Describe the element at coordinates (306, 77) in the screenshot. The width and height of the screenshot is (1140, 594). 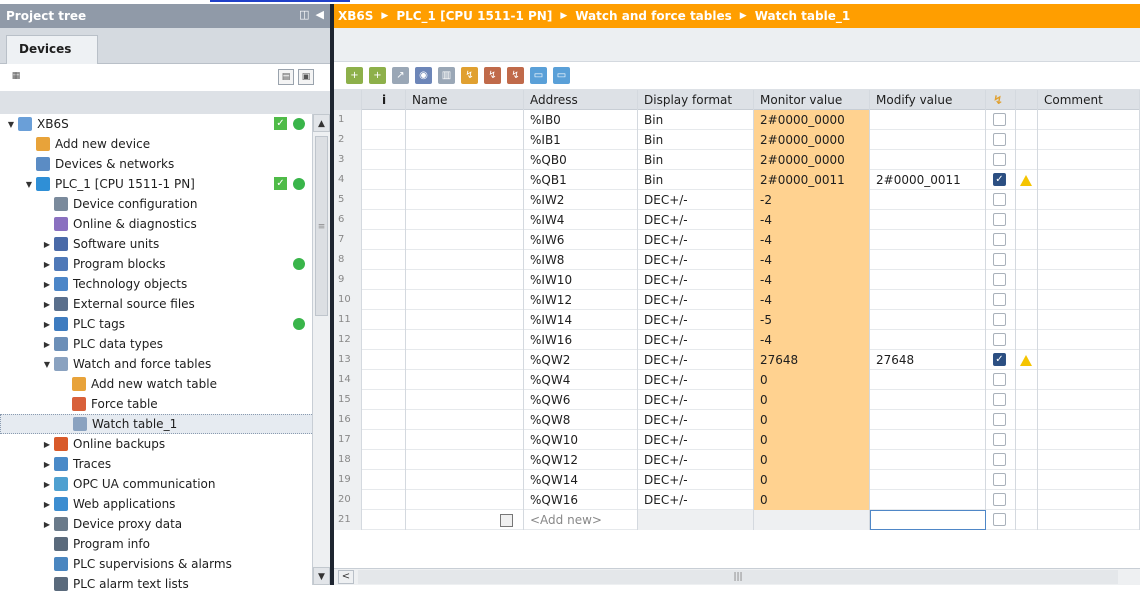
I see `add-device-toolbar-icon: ▣` at that location.